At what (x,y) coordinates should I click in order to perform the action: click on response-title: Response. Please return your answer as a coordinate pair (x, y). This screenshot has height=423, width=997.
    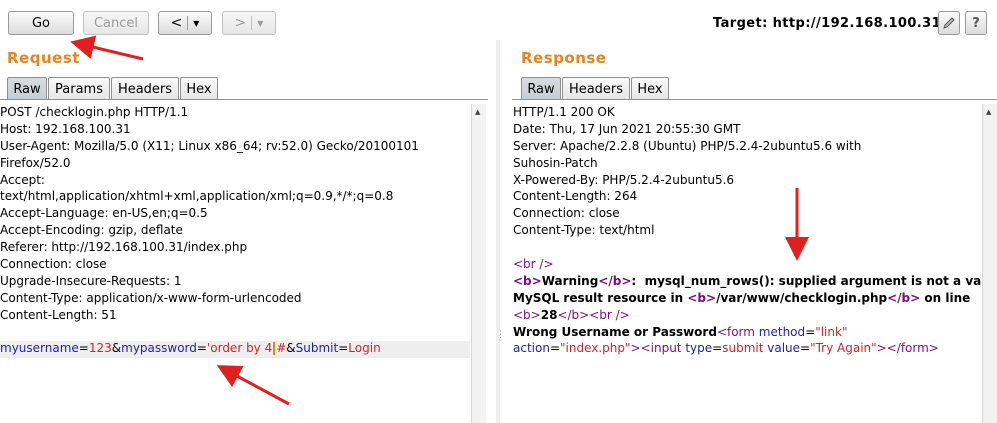
    Looking at the image, I should click on (564, 58).